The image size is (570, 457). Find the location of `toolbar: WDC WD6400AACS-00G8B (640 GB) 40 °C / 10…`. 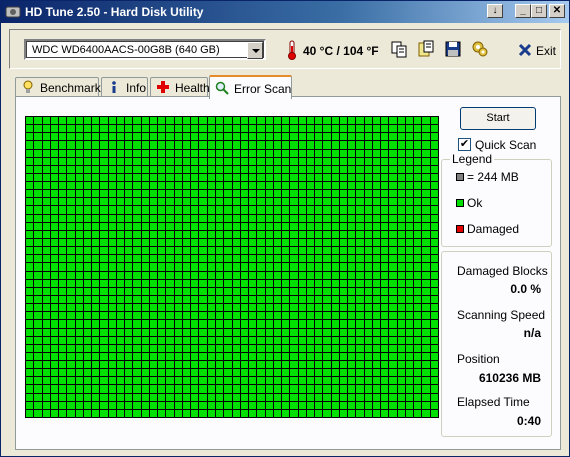

toolbar: WDC WD6400AACS-00G8B (640 GB) 40 °C / 10… is located at coordinates (285, 49).